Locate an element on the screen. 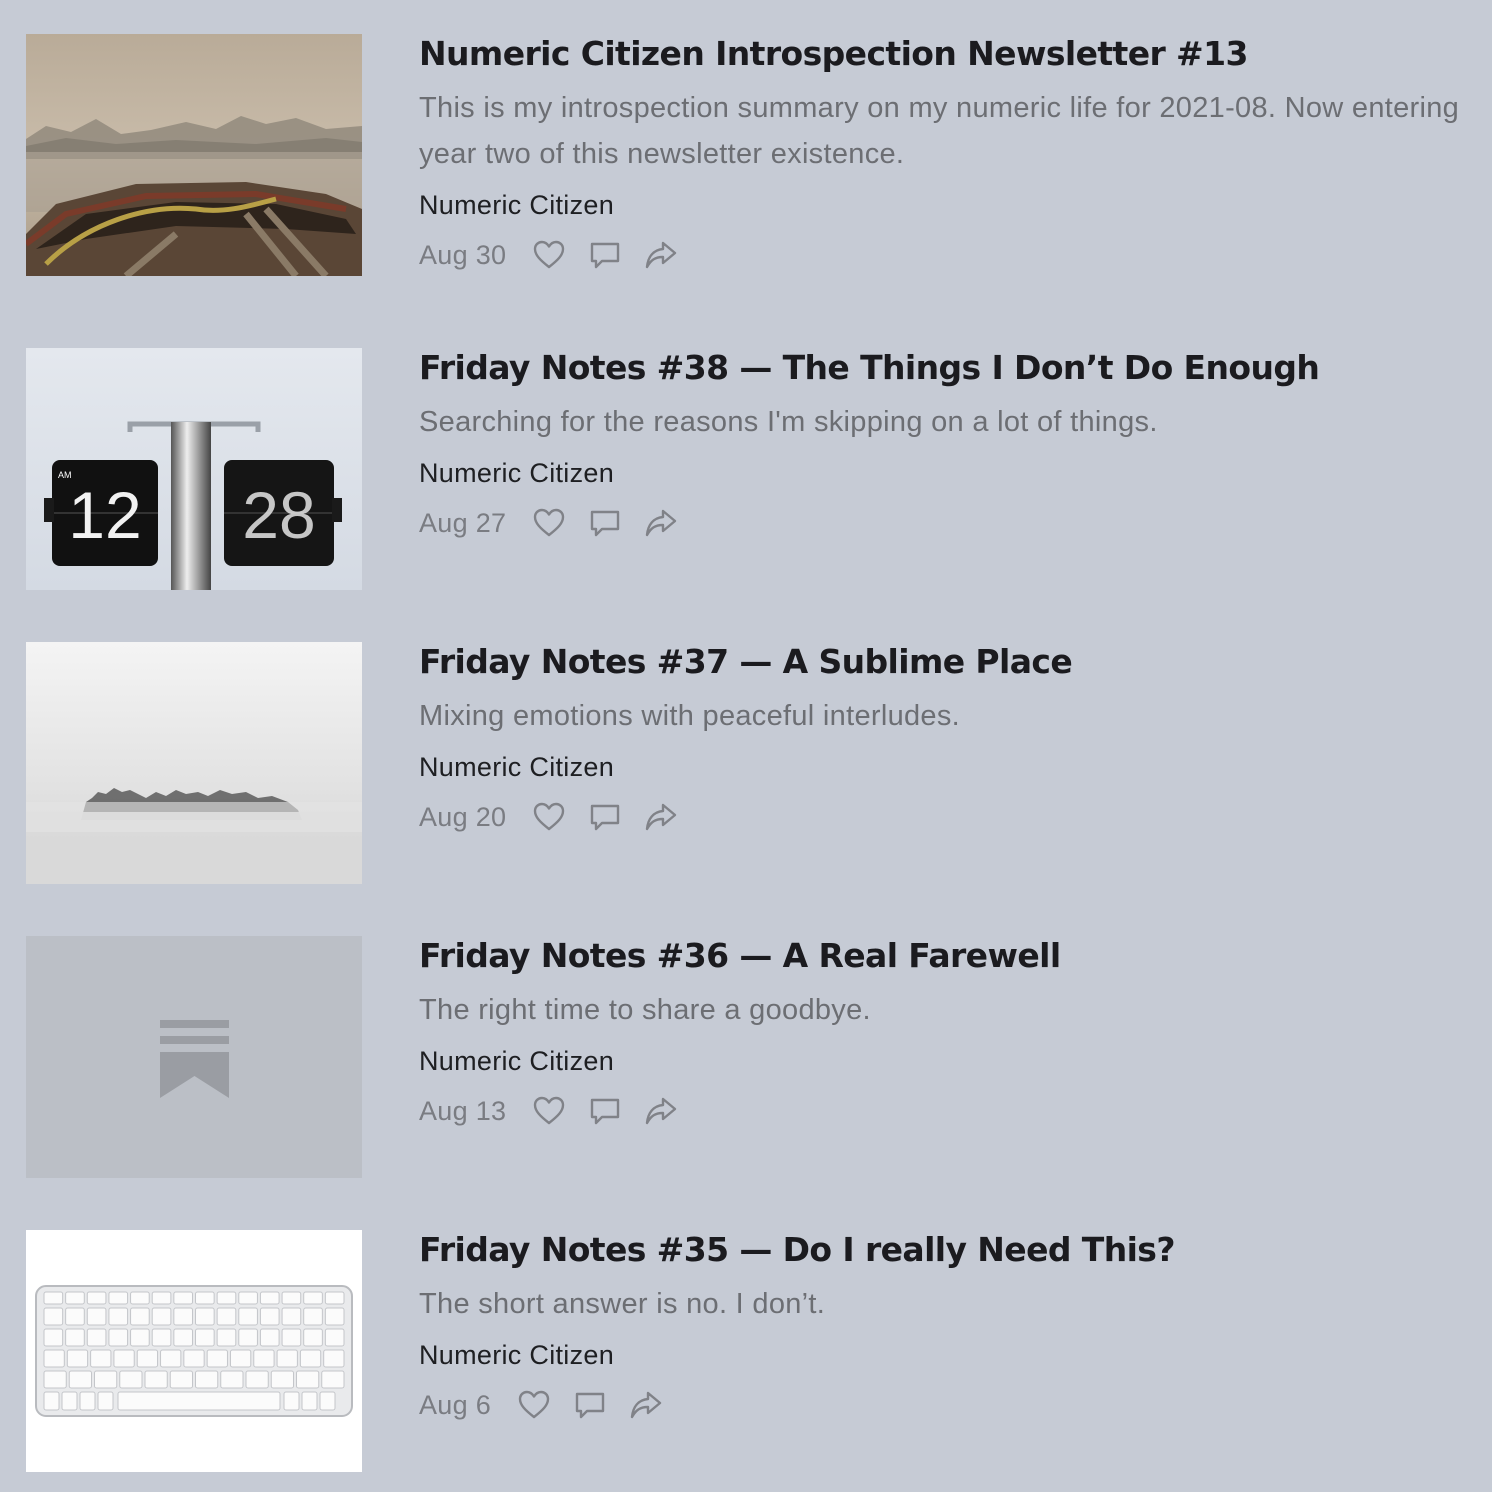  clock-minute: 28 is located at coordinates (278, 515).